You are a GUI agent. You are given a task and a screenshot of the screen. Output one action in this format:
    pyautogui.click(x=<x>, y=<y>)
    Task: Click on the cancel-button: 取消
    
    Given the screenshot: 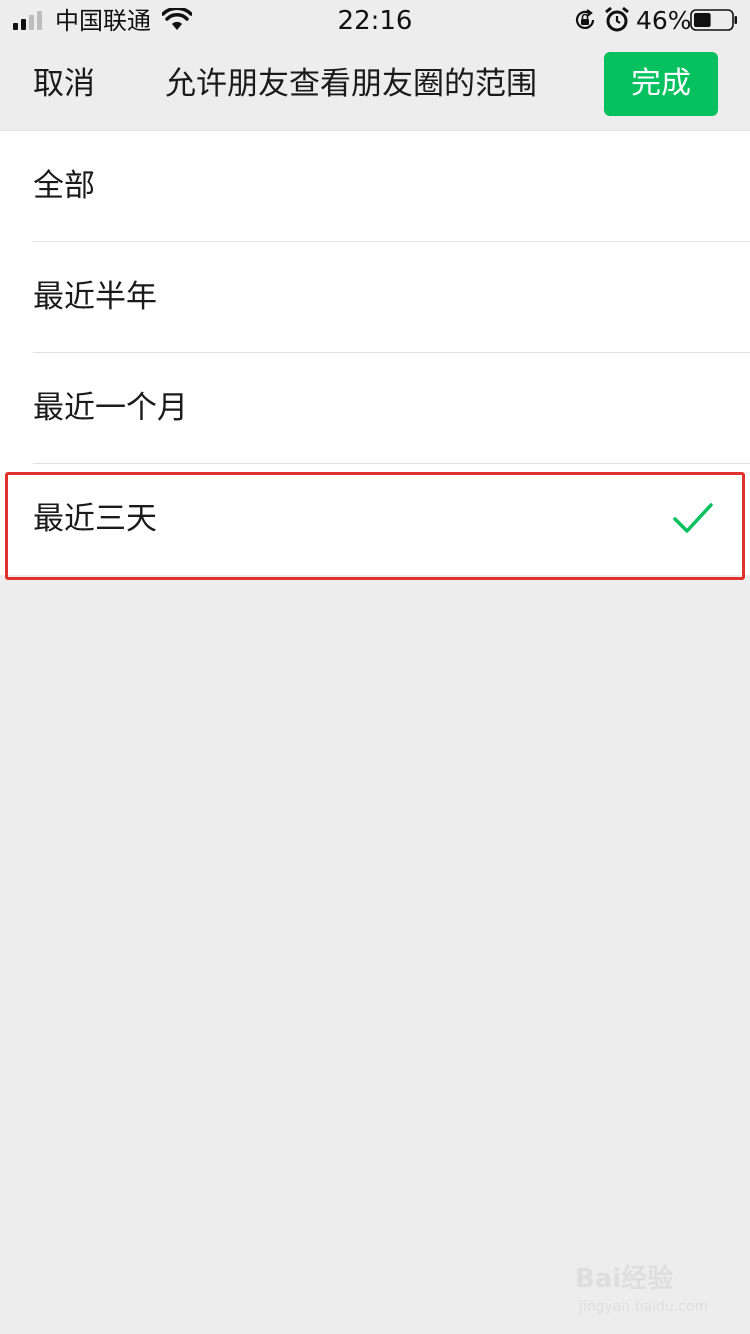 What is the action you would take?
    pyautogui.click(x=64, y=84)
    